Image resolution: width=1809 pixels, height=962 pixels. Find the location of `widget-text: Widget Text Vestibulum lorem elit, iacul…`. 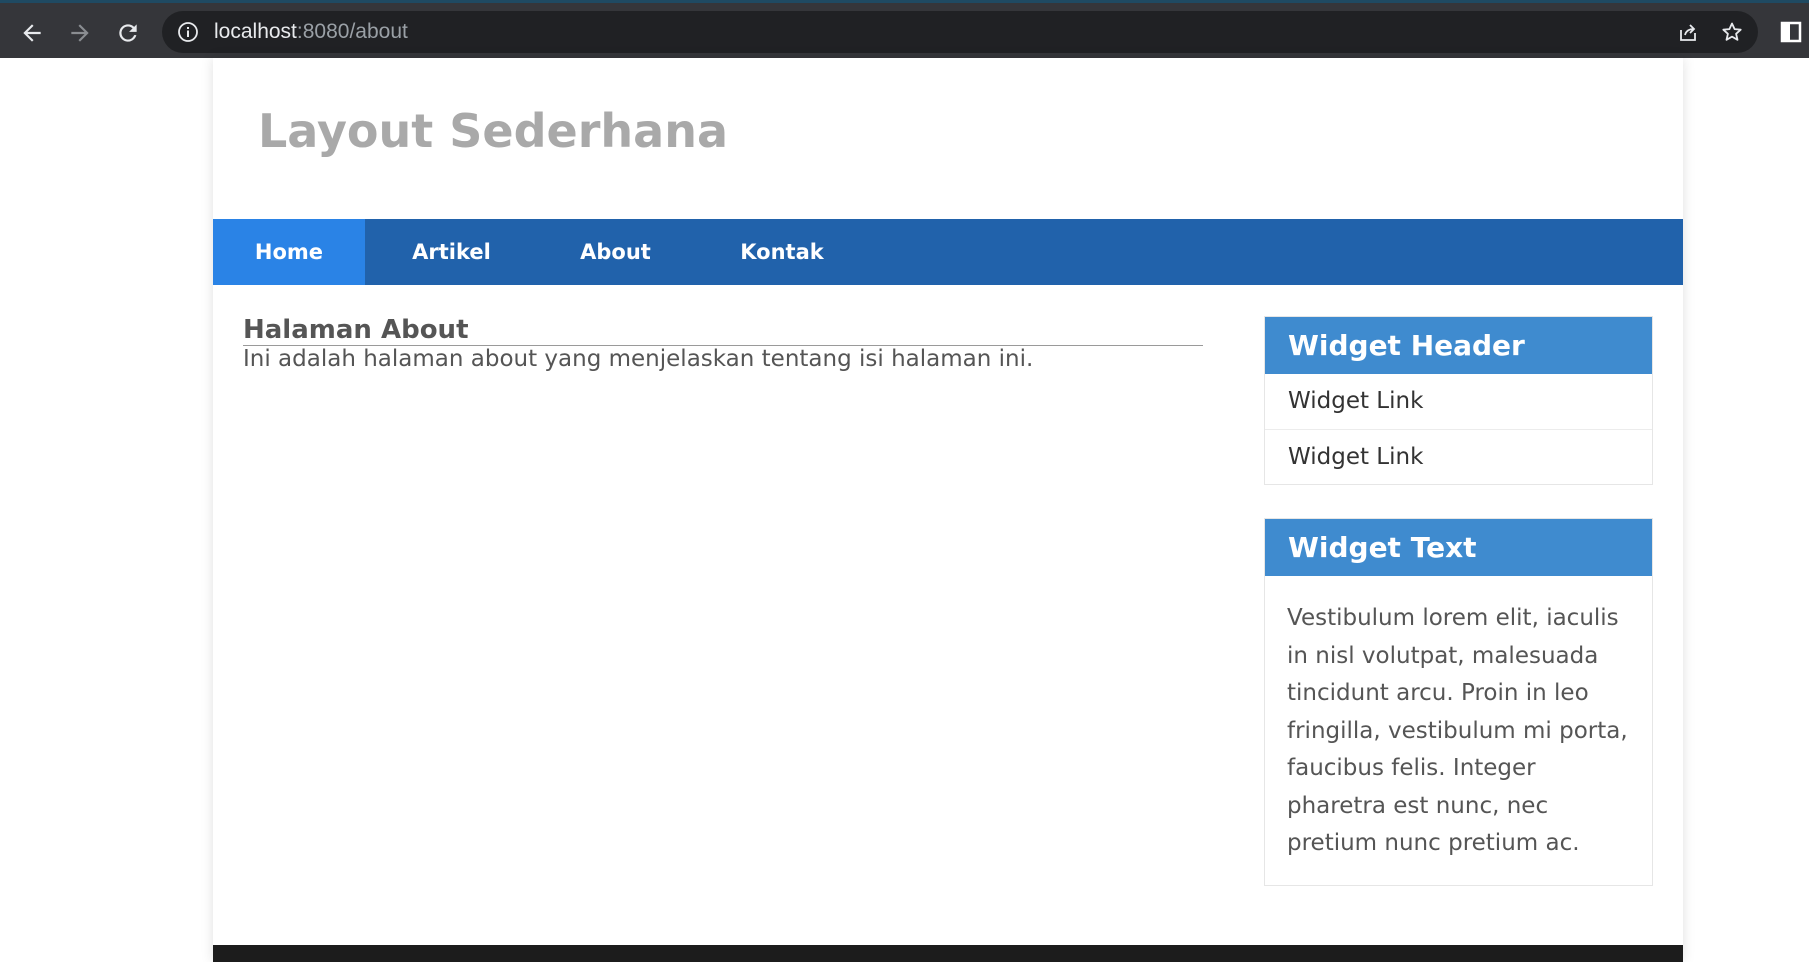

widget-text: Widget Text Vestibulum lorem elit, iacul… is located at coordinates (1458, 702).